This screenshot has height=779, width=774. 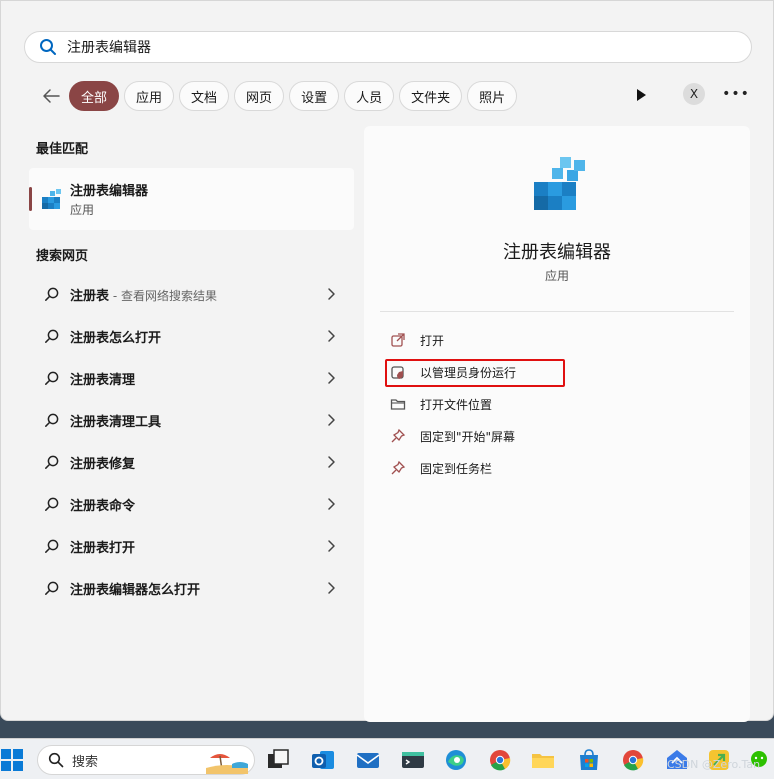 What do you see at coordinates (323, 760) in the screenshot?
I see `outlook-icon` at bounding box center [323, 760].